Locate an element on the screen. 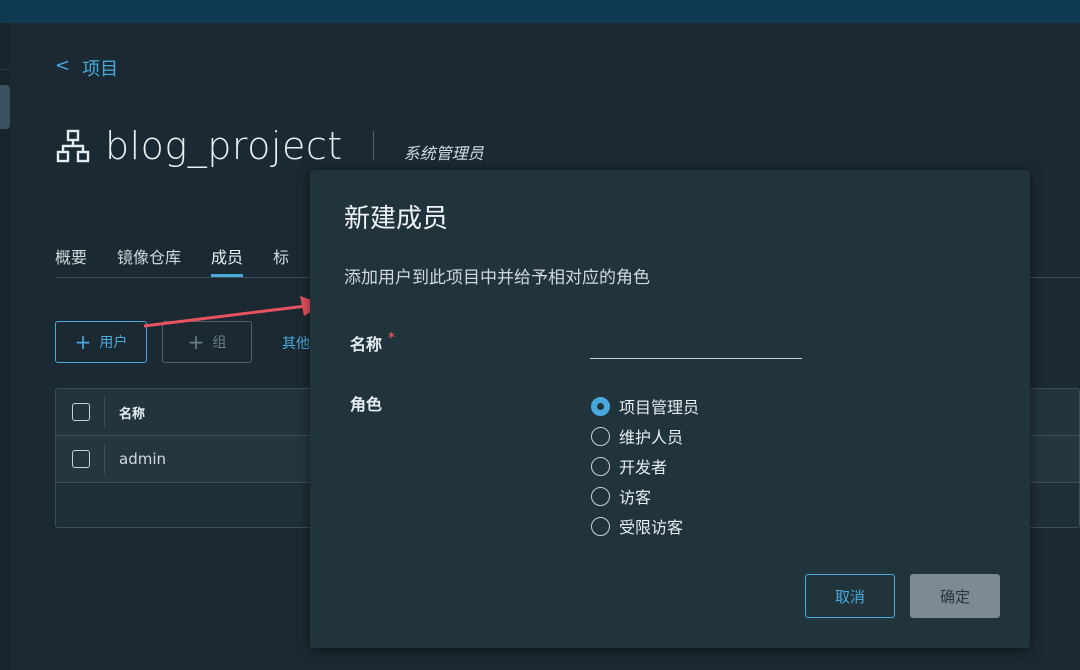 This screenshot has height=670, width=1080. project-title-row: blog_project 系统管理员 is located at coordinates (269, 146).